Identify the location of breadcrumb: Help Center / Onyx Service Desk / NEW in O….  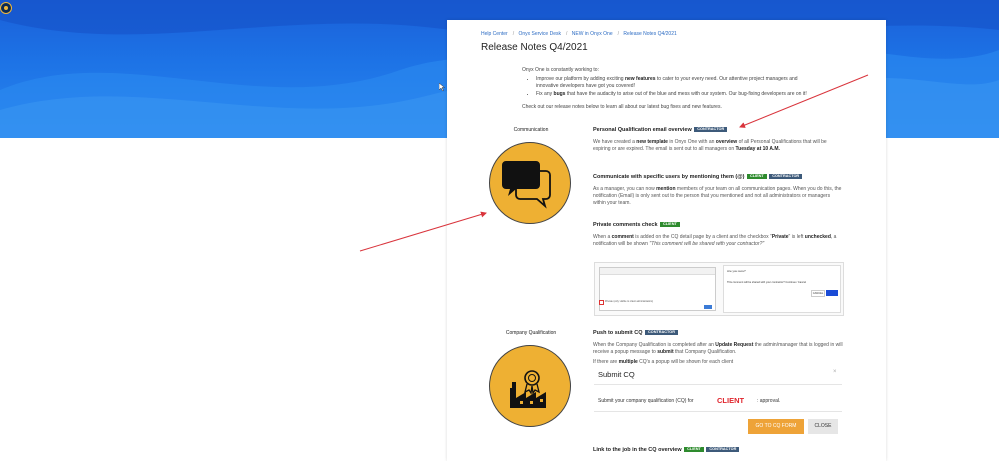
(579, 34).